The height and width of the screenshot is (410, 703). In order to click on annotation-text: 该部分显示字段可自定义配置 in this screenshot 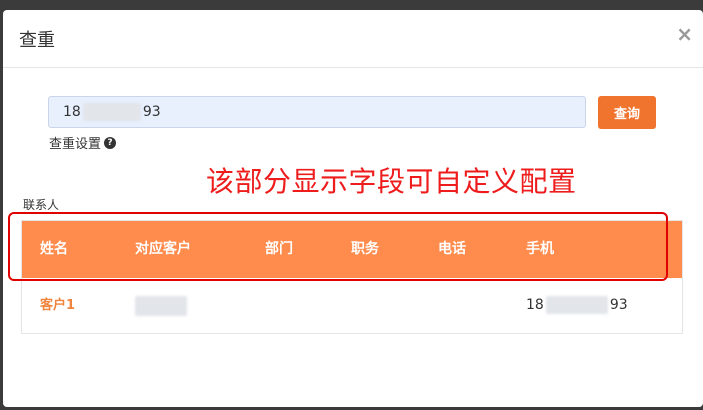, I will do `click(391, 181)`.